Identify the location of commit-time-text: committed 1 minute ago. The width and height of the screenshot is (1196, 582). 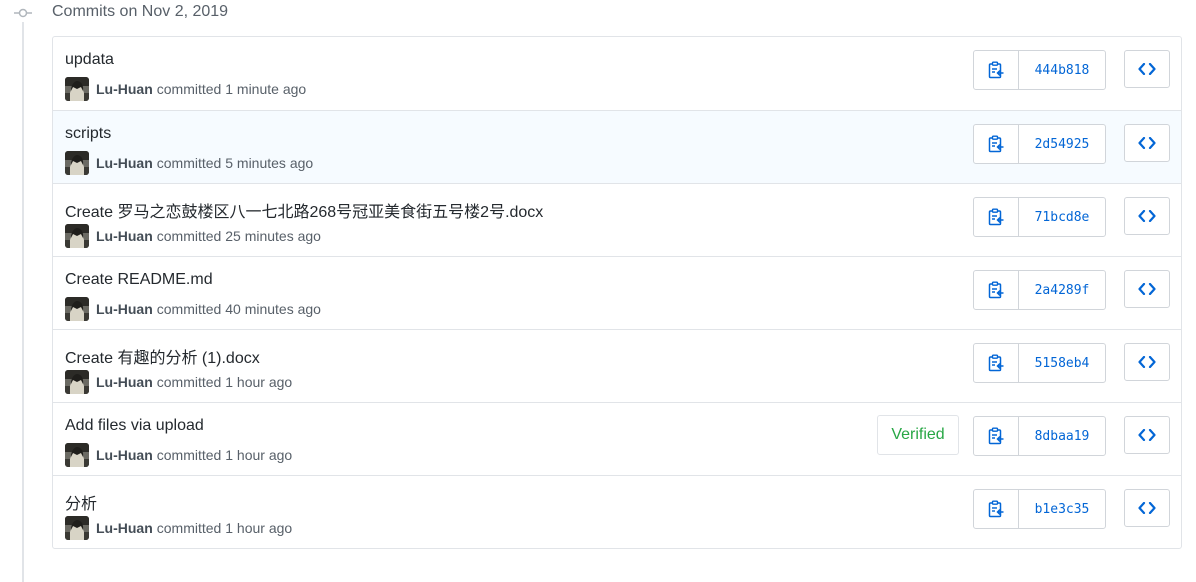
(231, 89).